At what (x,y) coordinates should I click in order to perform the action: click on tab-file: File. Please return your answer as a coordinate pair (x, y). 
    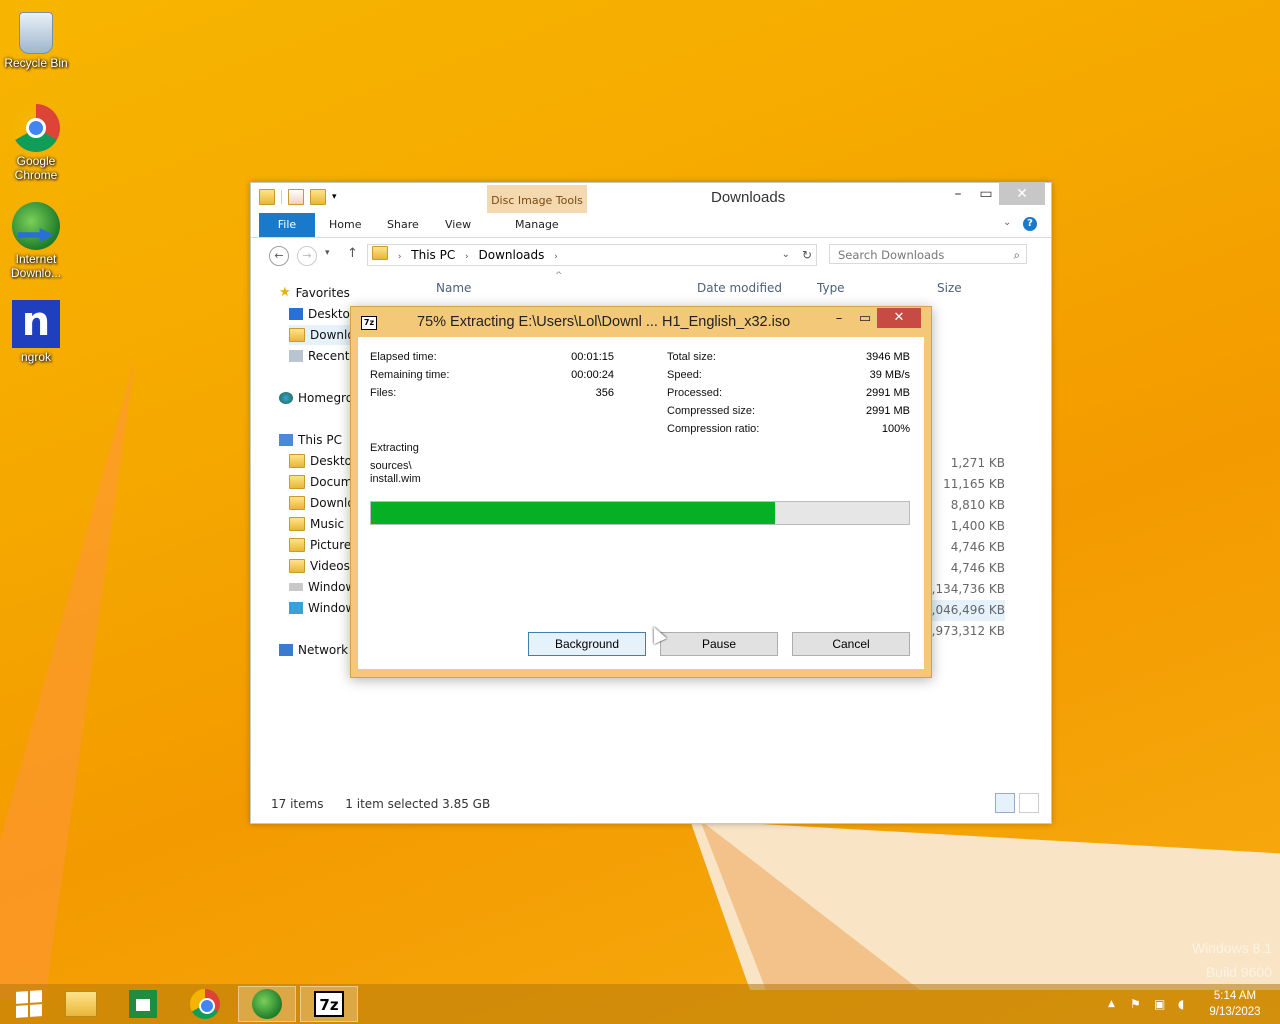
    Looking at the image, I should click on (287, 225).